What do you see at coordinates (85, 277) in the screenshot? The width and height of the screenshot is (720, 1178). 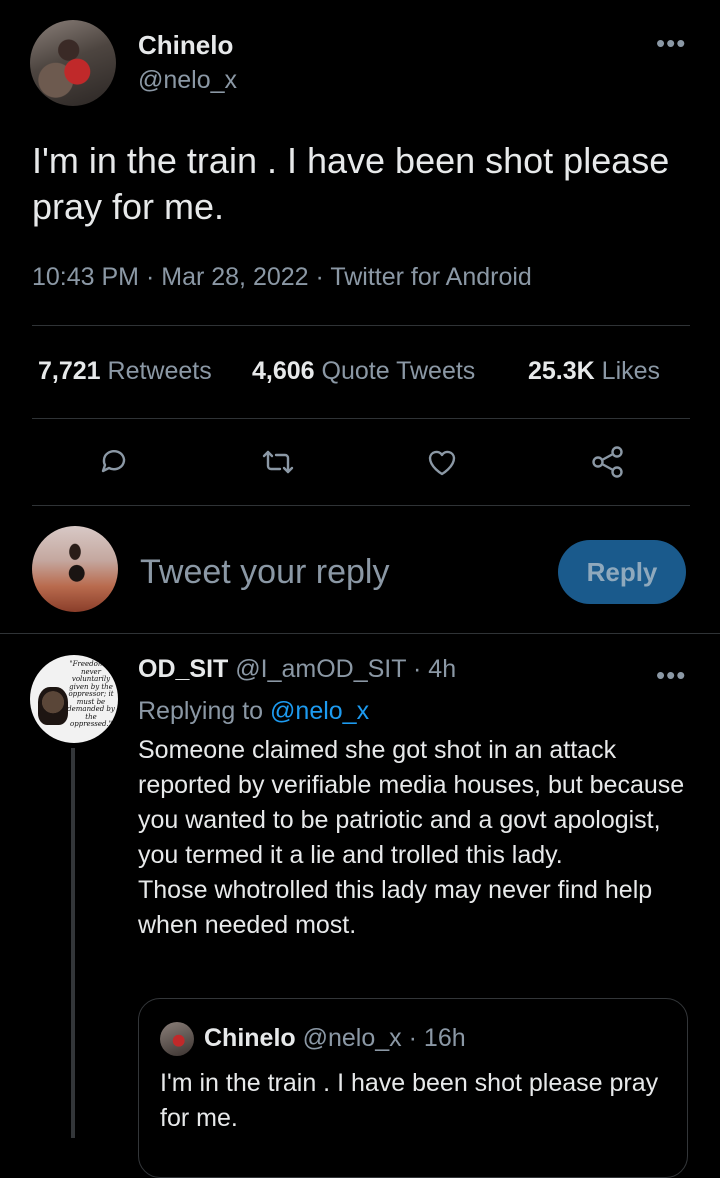 I see `tweet-time: 10:43 PM` at bounding box center [85, 277].